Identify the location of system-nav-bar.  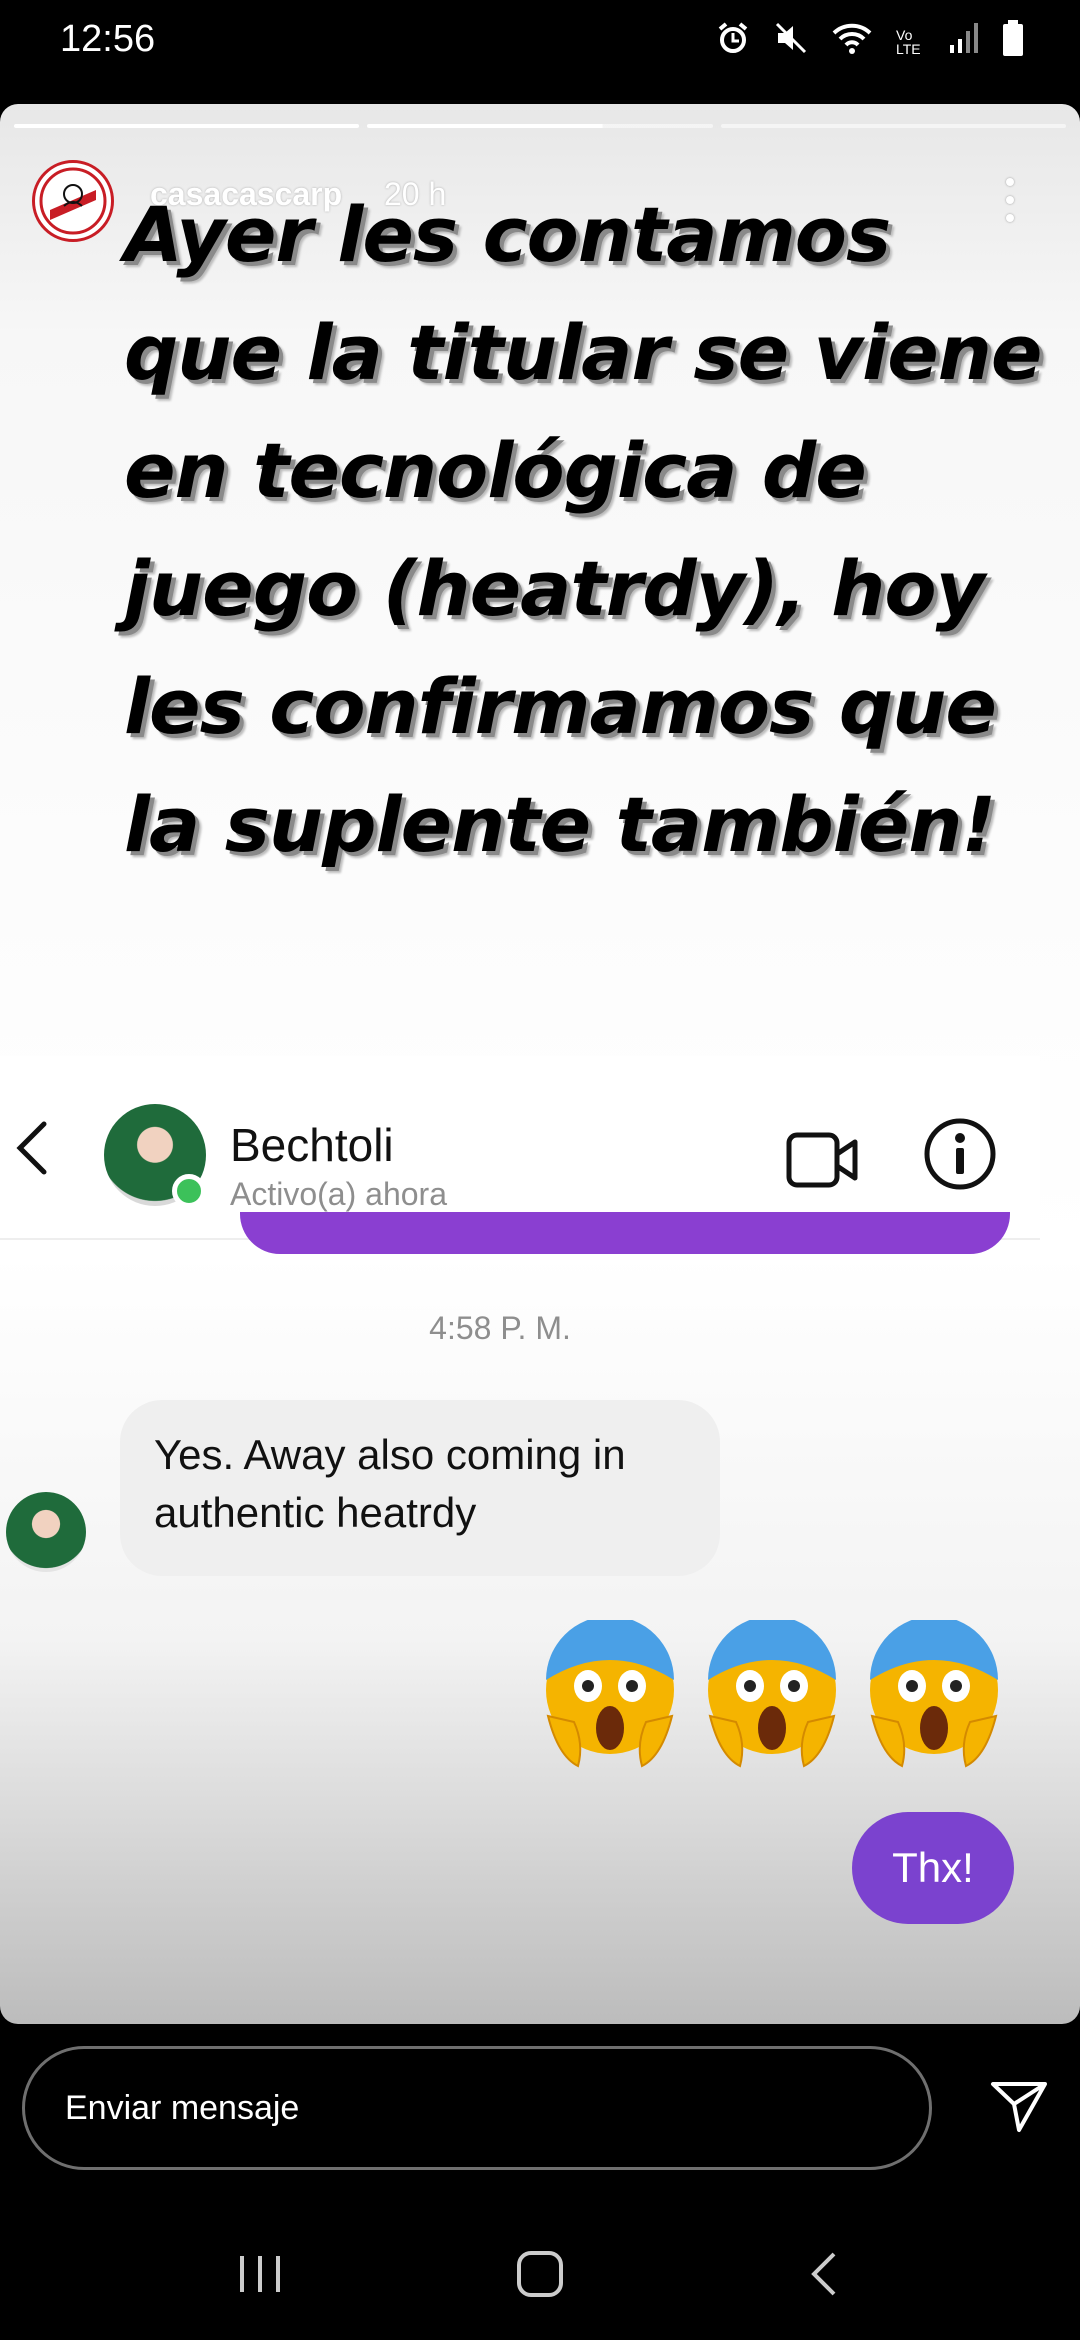
(540, 2270).